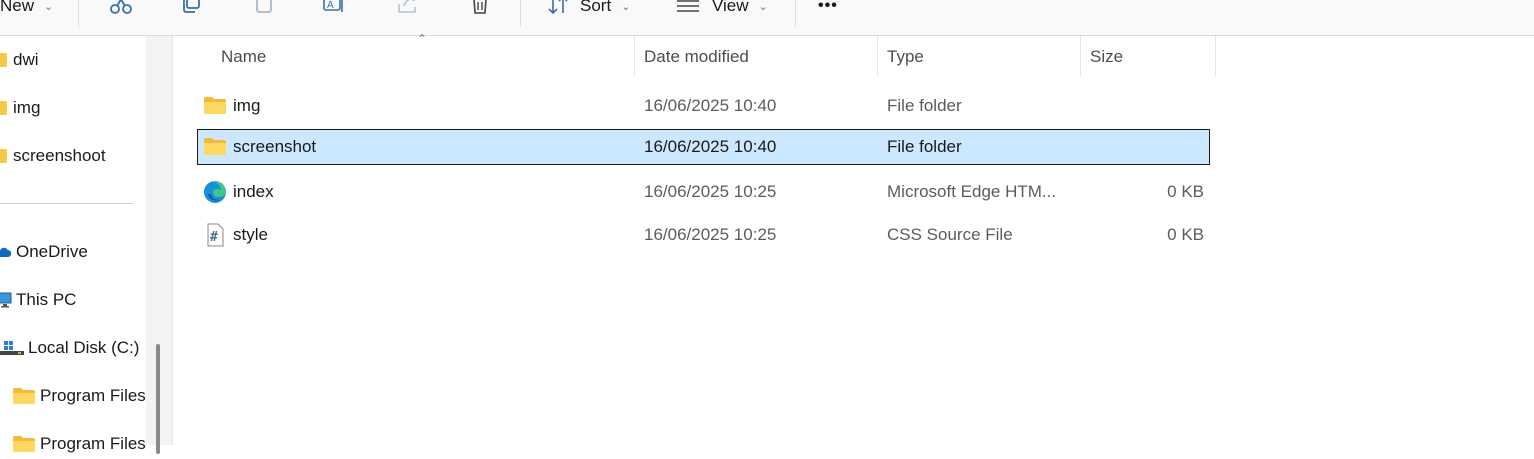 The image size is (1534, 459). I want to click on file-name: screenshot, so click(275, 146).